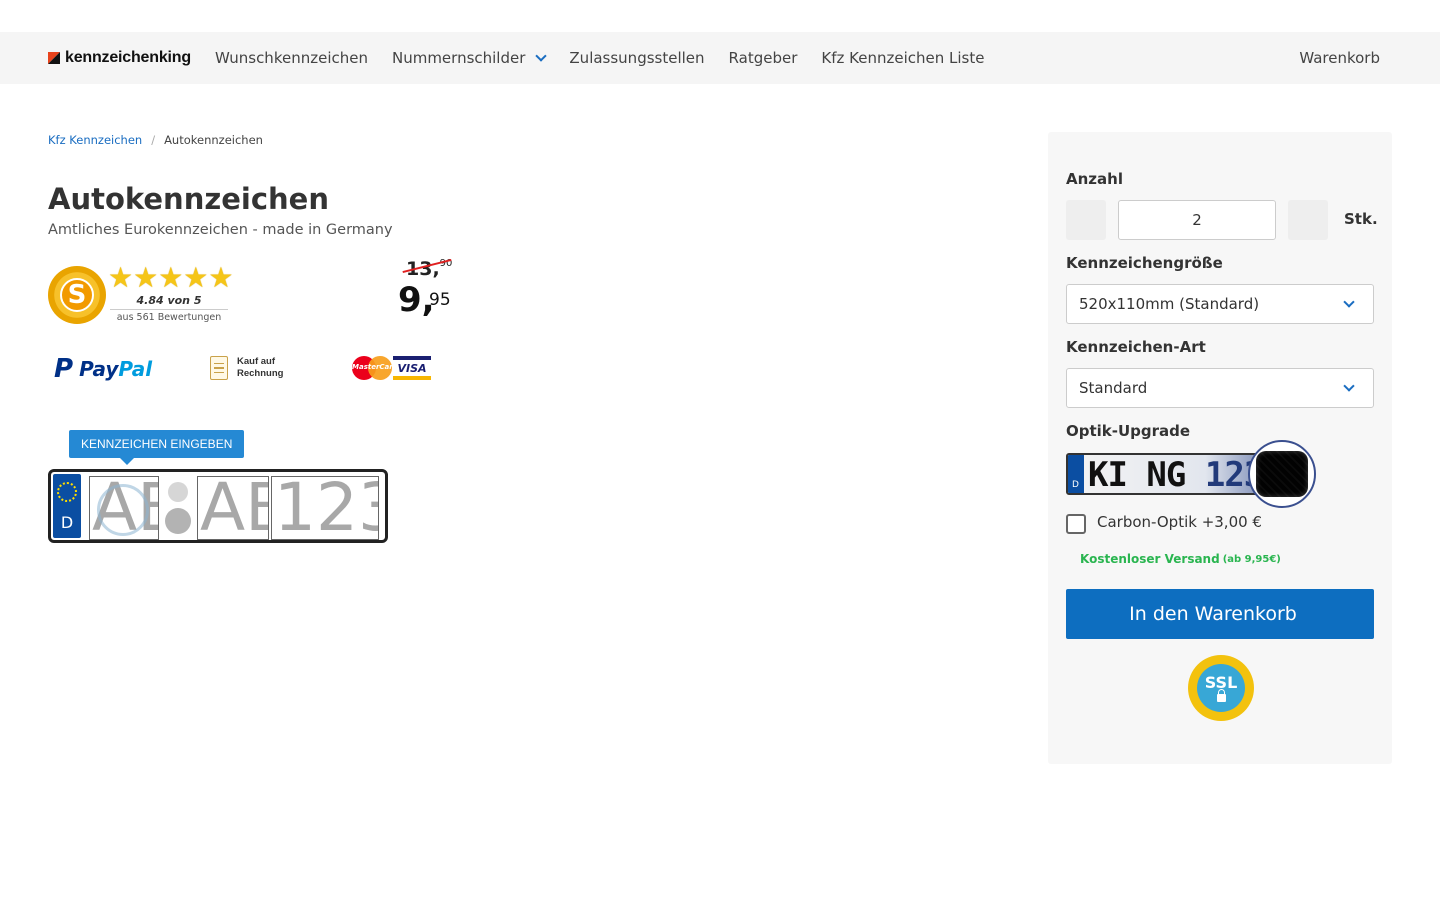  What do you see at coordinates (636, 58) in the screenshot?
I see `nav-item-zulassungsstellen: Zulassungsstellen` at bounding box center [636, 58].